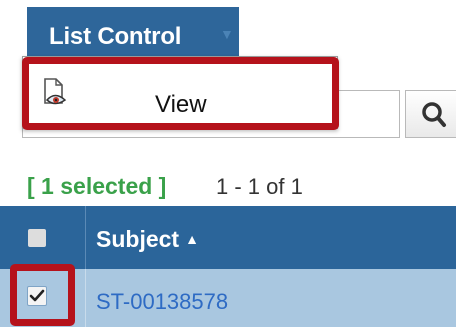 This screenshot has width=456, height=327. What do you see at coordinates (259, 186) in the screenshot?
I see `result-range: 1 - 1 of 1` at bounding box center [259, 186].